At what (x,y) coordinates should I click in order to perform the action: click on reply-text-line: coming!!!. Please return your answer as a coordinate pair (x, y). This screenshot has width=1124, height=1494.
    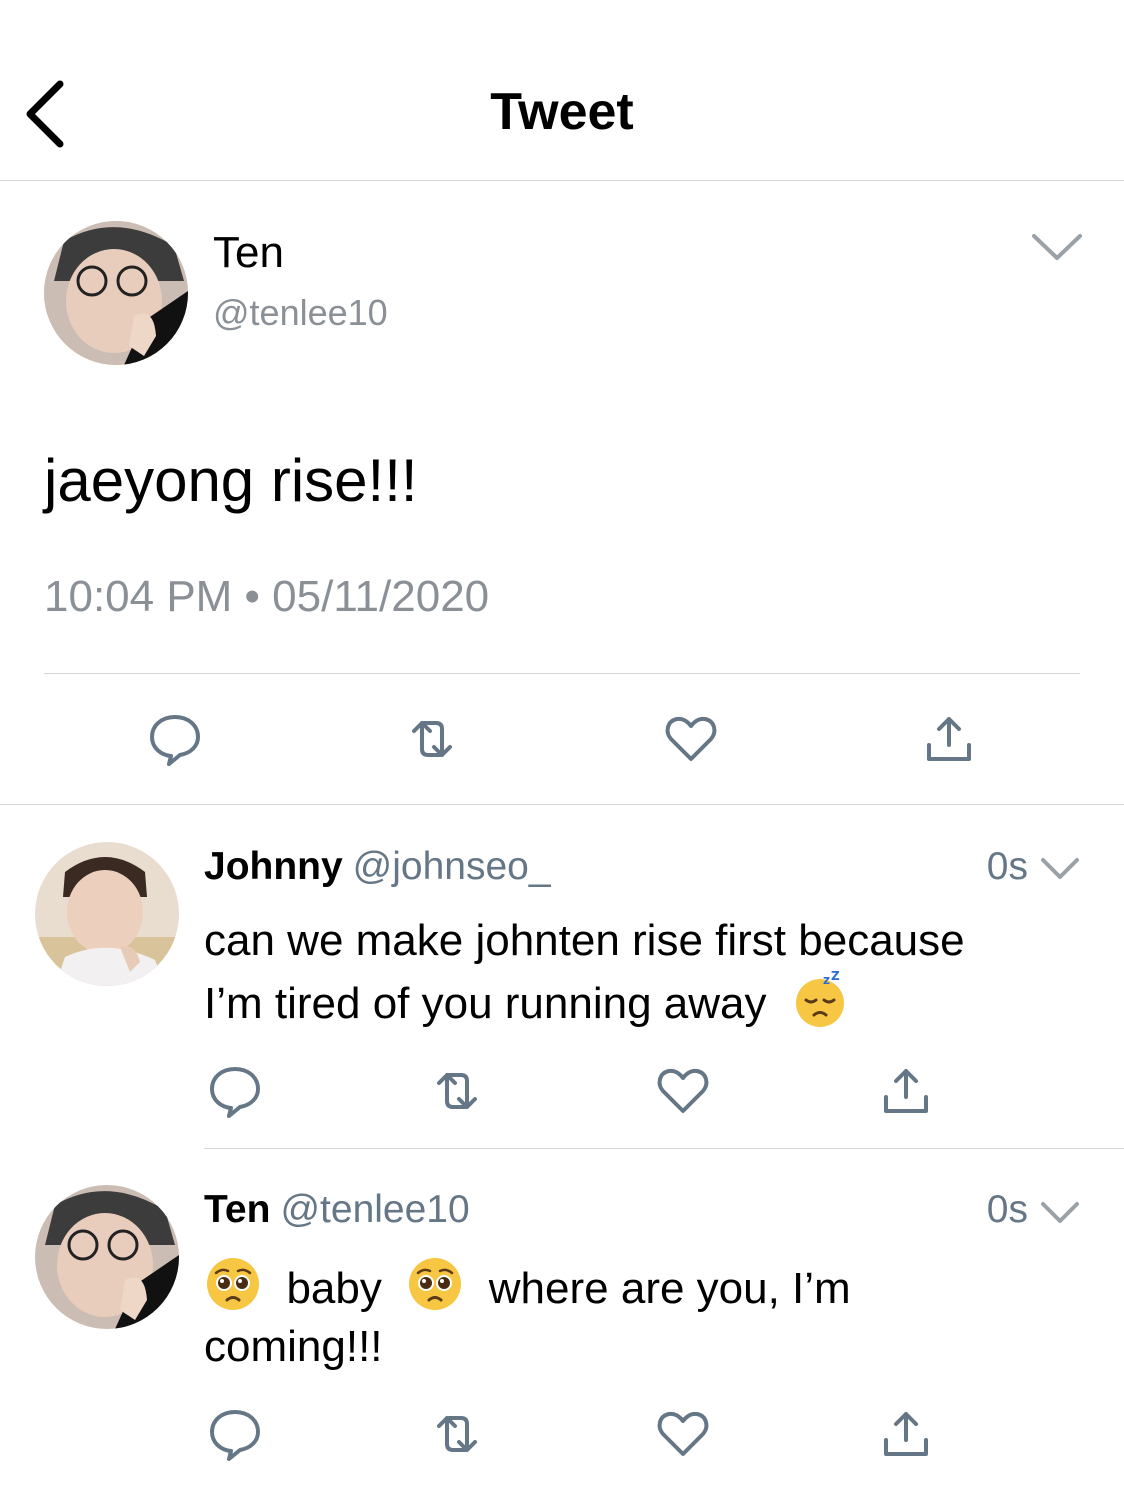
    Looking at the image, I should click on (293, 1346).